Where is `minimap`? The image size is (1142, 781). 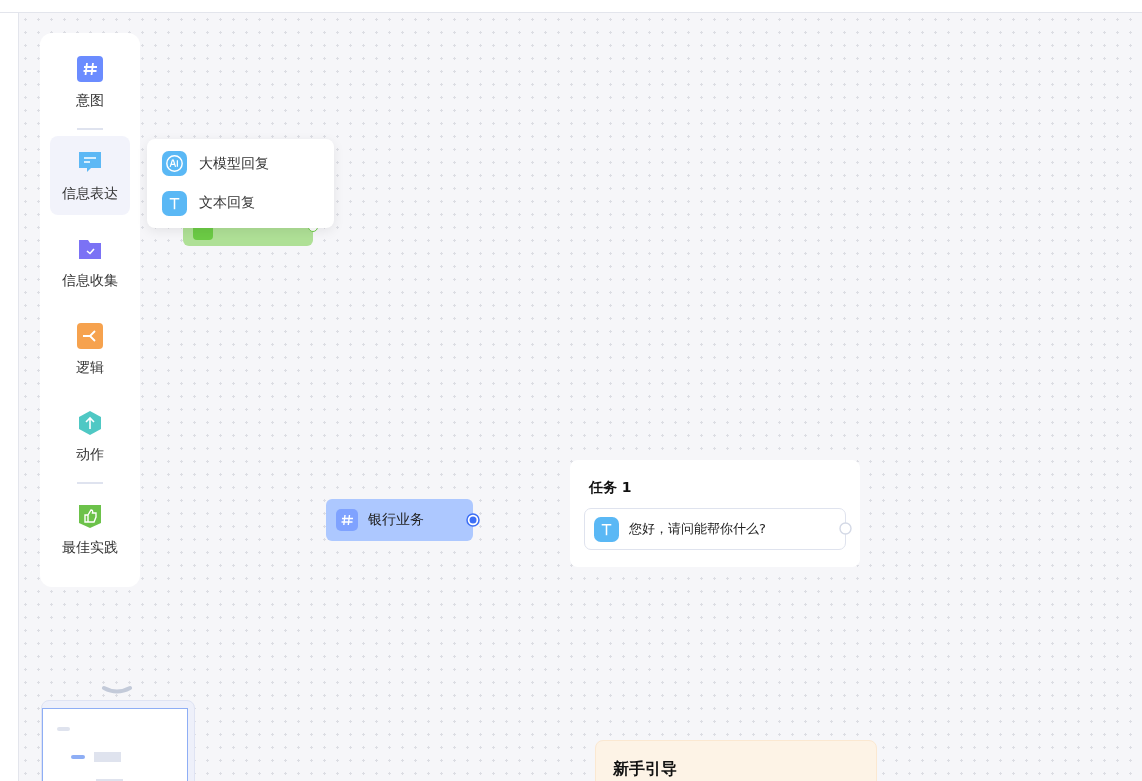
minimap is located at coordinates (118, 740).